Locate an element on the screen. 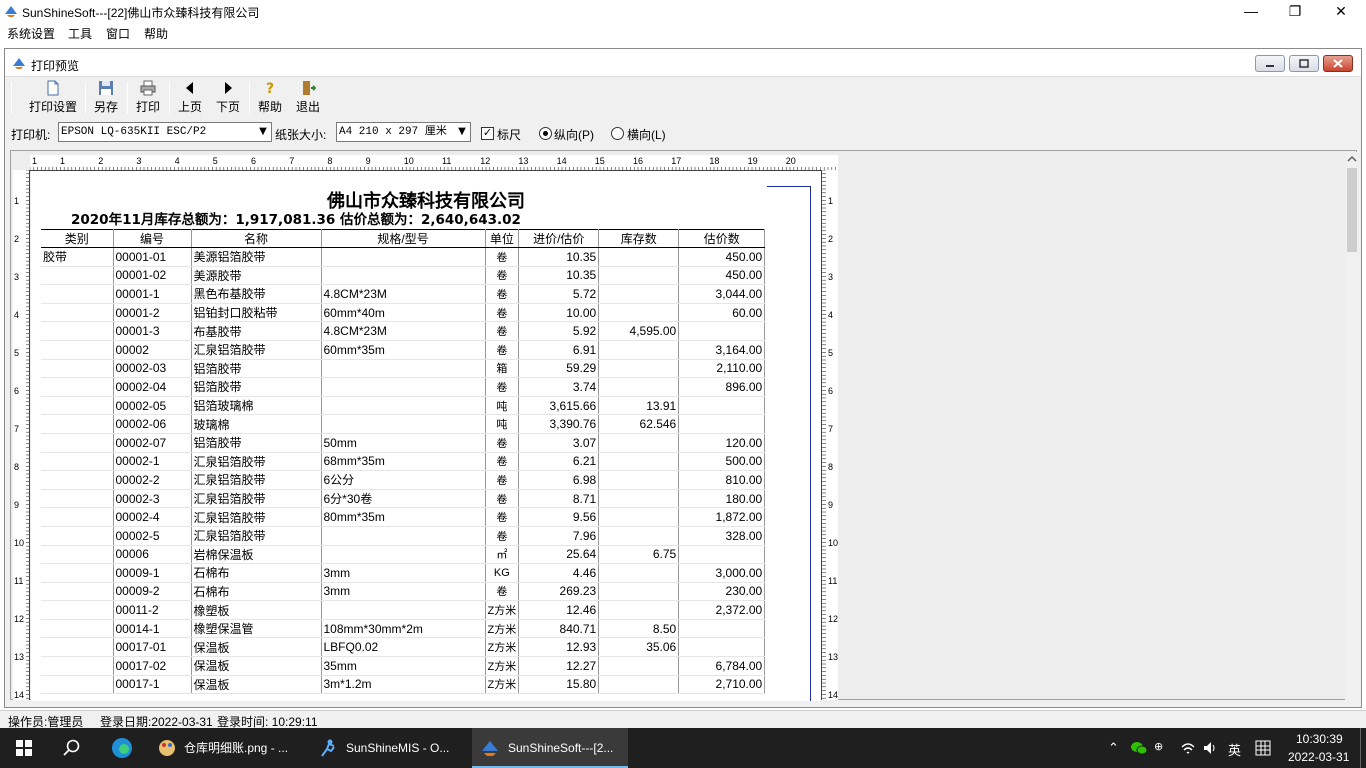  table-cell: 80mm*35m is located at coordinates (403, 517).